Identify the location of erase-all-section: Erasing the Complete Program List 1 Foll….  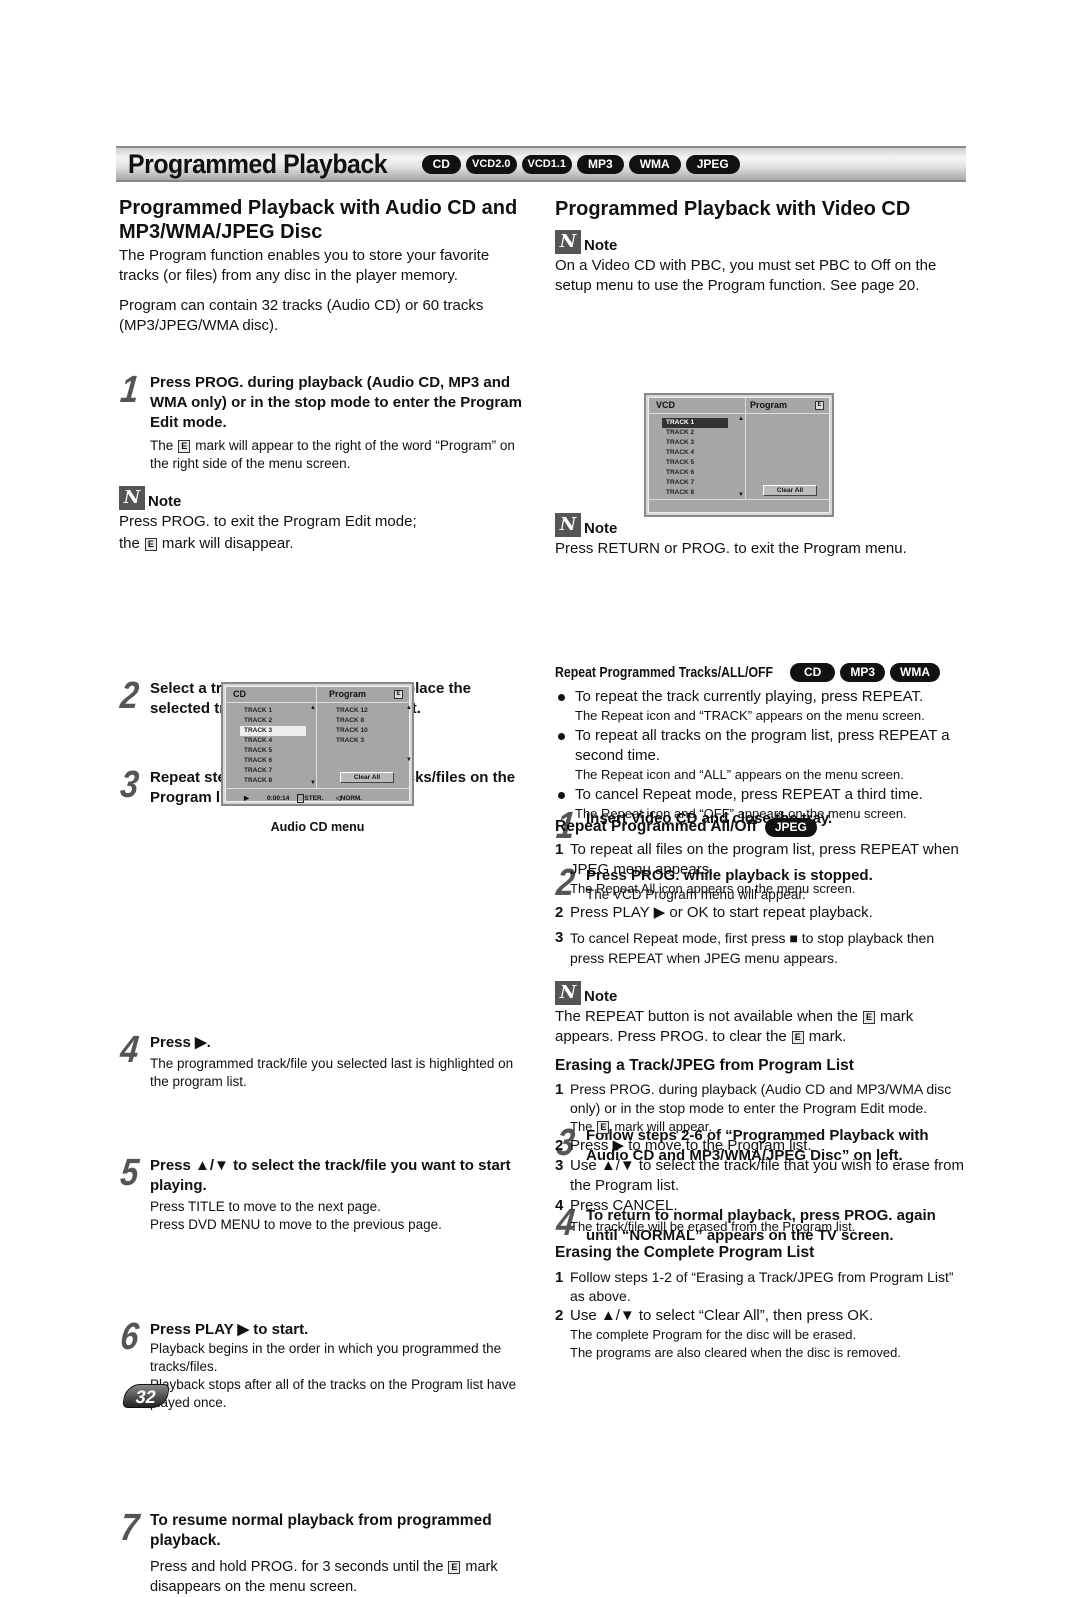
(762, 1302).